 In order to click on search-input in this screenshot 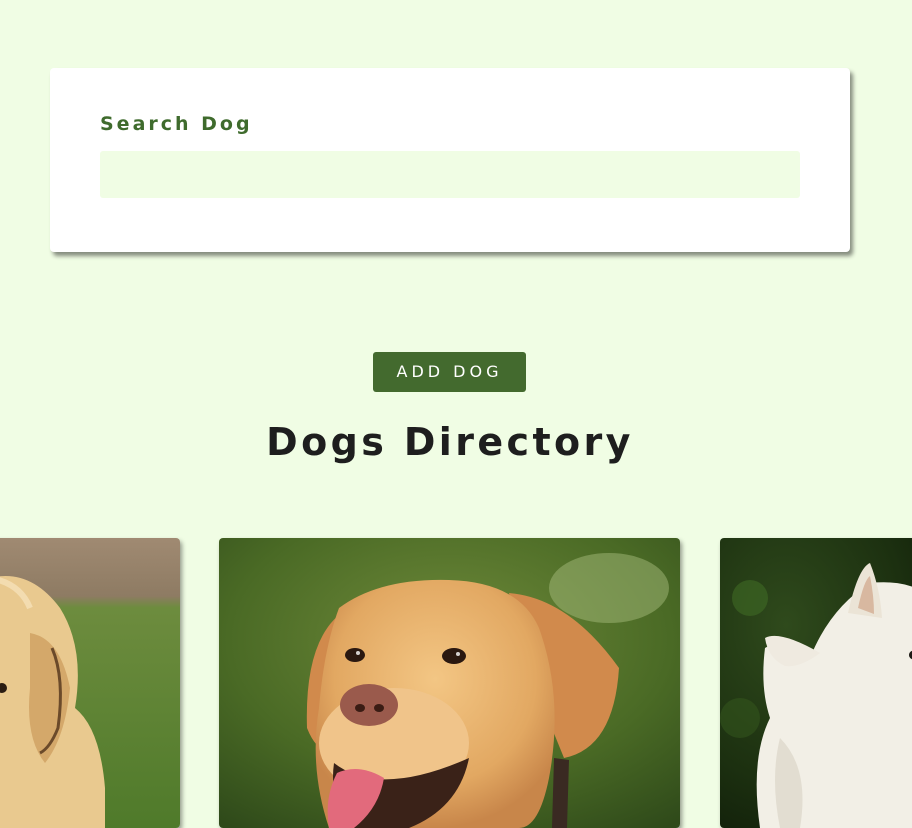, I will do `click(450, 174)`.